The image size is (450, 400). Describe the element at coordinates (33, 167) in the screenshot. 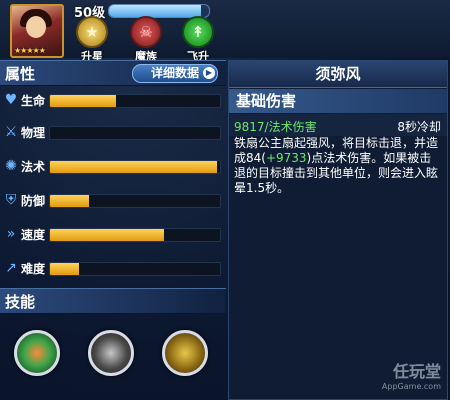

I see `stat-label: 法术` at that location.